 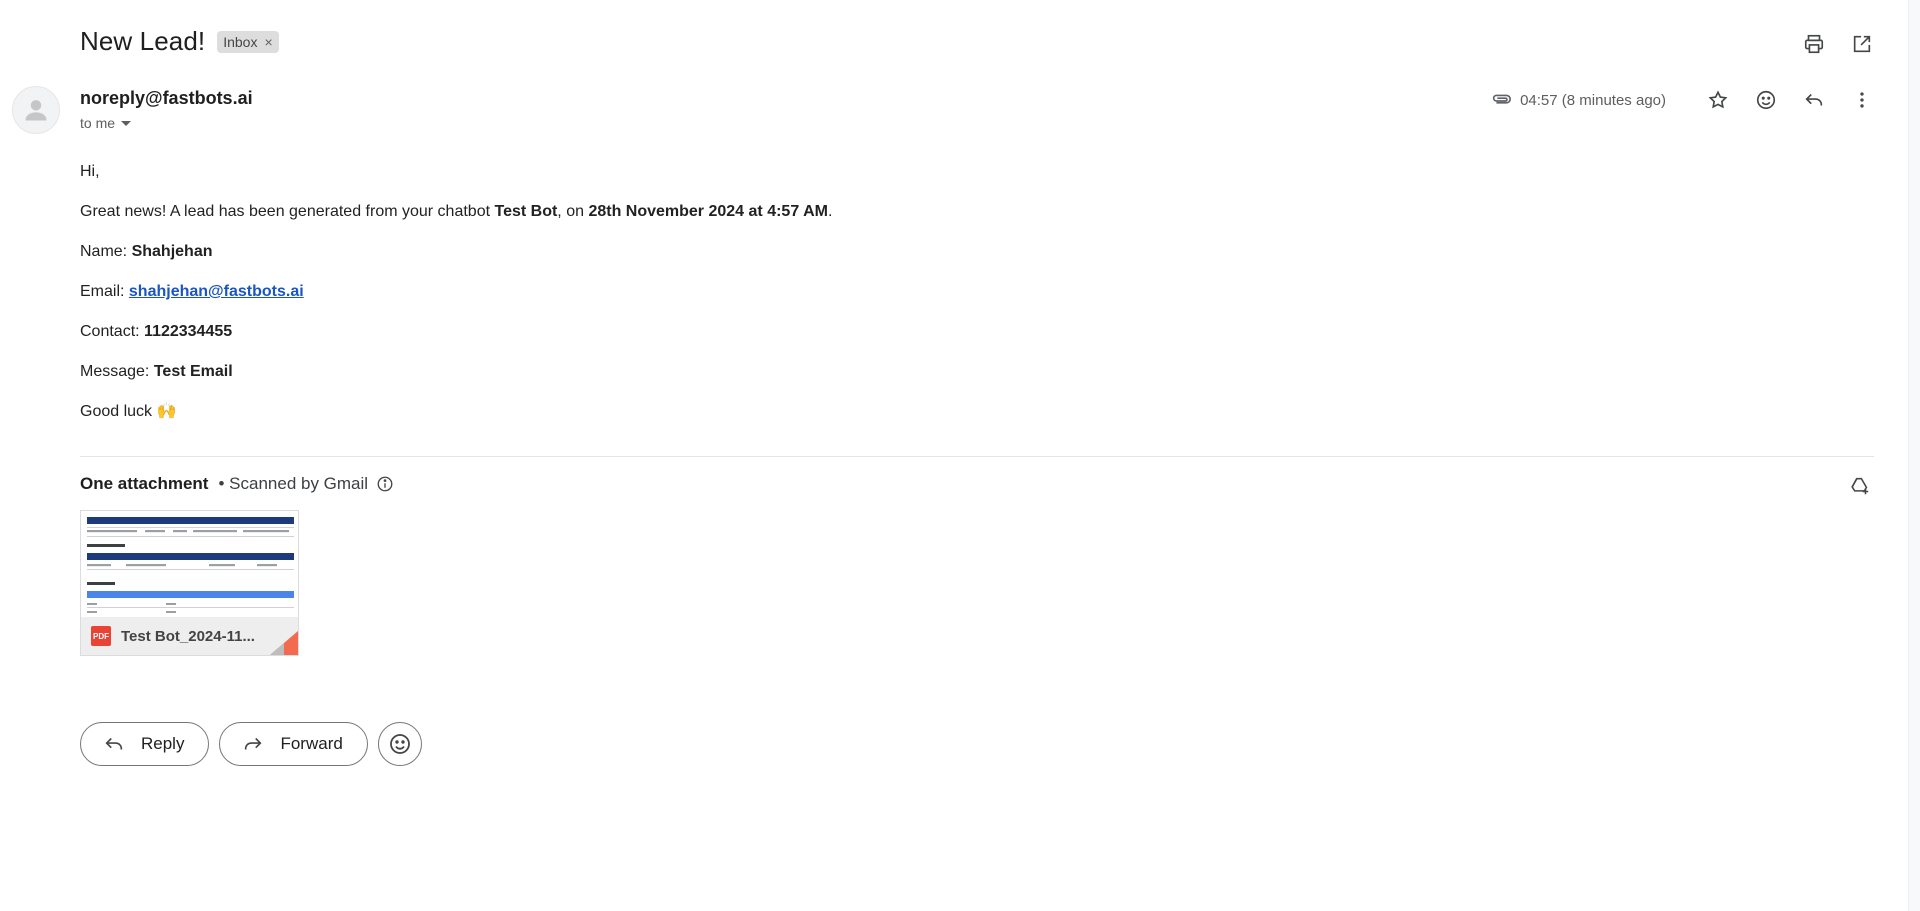 I want to click on recipient-text: to me, so click(x=98, y=123).